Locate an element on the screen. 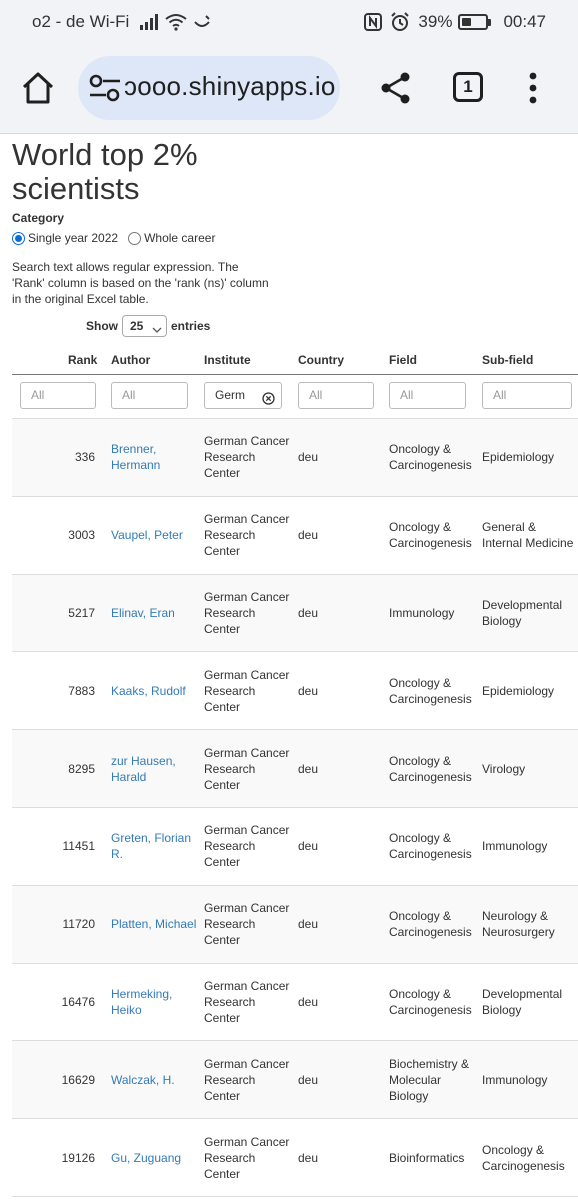 The width and height of the screenshot is (578, 1200). author-link: Hermeking, Heiko is located at coordinates (154, 1002).